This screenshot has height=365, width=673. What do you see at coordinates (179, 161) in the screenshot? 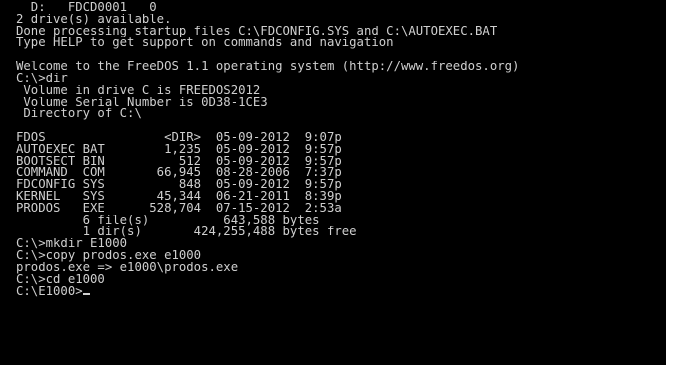
I see `terminal-line: BOOTSECT BIN 512 05-09-2012 9:57p` at bounding box center [179, 161].